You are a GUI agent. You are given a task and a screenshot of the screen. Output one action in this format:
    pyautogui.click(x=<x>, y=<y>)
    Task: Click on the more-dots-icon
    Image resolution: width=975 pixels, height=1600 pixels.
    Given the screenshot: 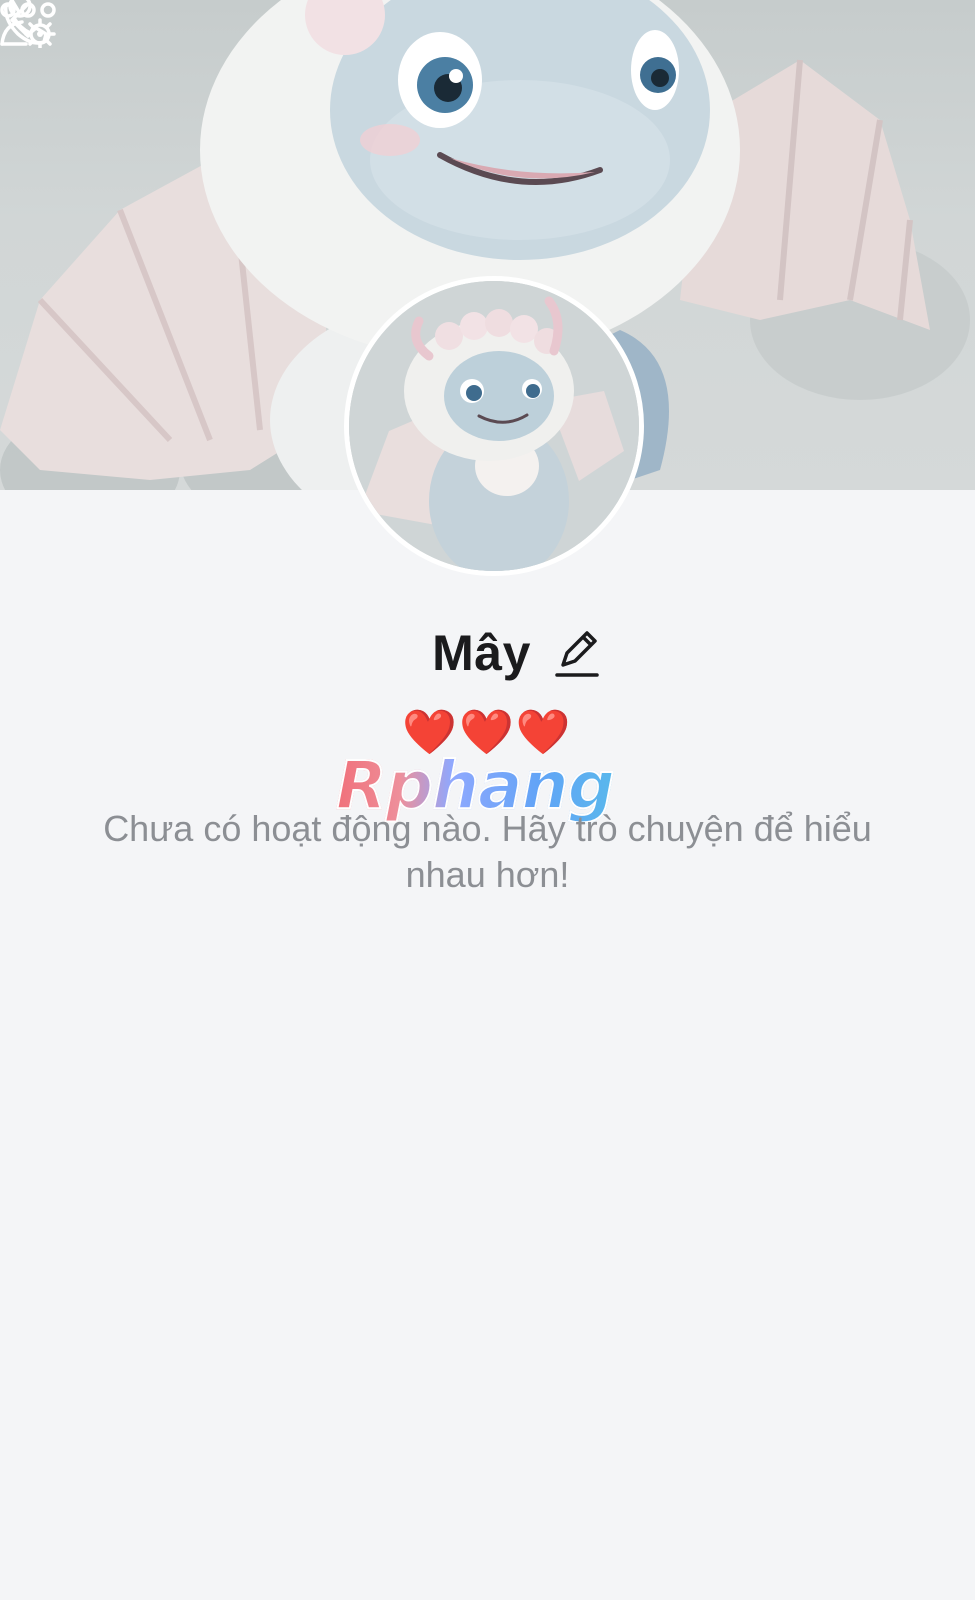 What is the action you would take?
    pyautogui.click(x=29, y=12)
    